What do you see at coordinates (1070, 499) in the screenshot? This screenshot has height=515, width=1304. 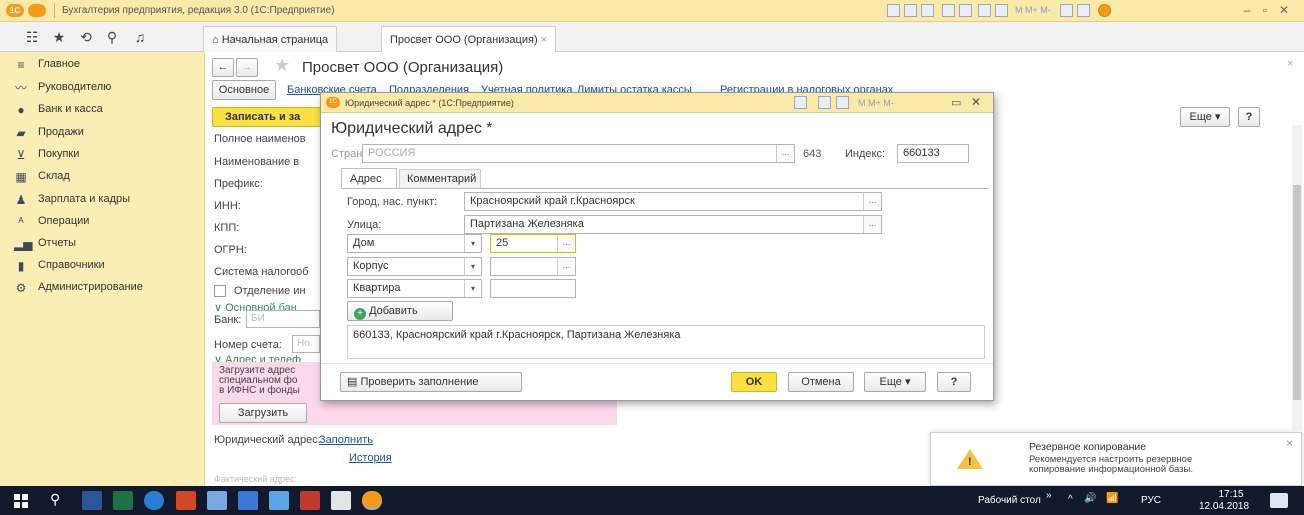 I see `tray-up-icon: ^` at bounding box center [1070, 499].